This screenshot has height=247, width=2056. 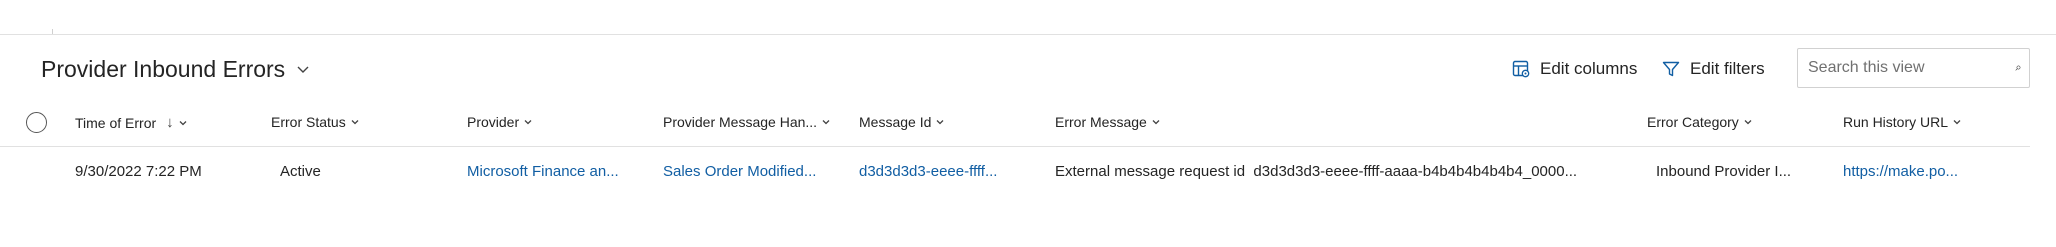 What do you see at coordinates (170, 122) in the screenshot?
I see `arrow-down-icon: ↓` at bounding box center [170, 122].